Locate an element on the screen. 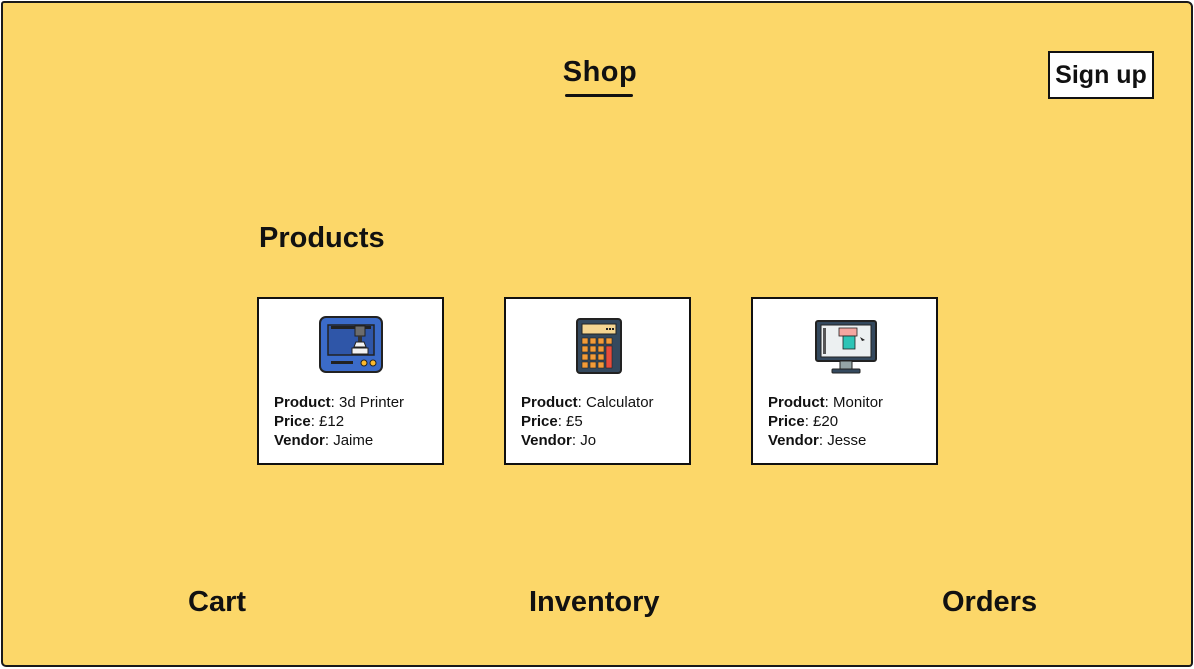  orders-link: Orders is located at coordinates (989, 602).